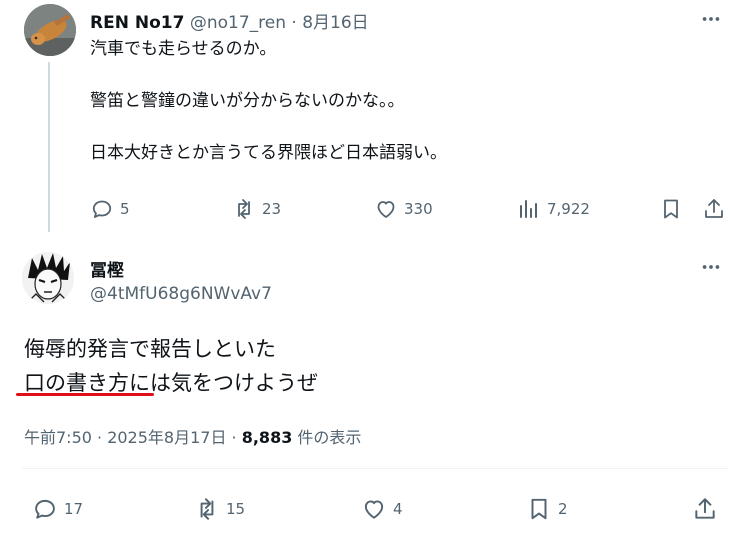 This screenshot has width=751, height=536. Describe the element at coordinates (256, 209) in the screenshot. I see `repost-button: 23` at that location.